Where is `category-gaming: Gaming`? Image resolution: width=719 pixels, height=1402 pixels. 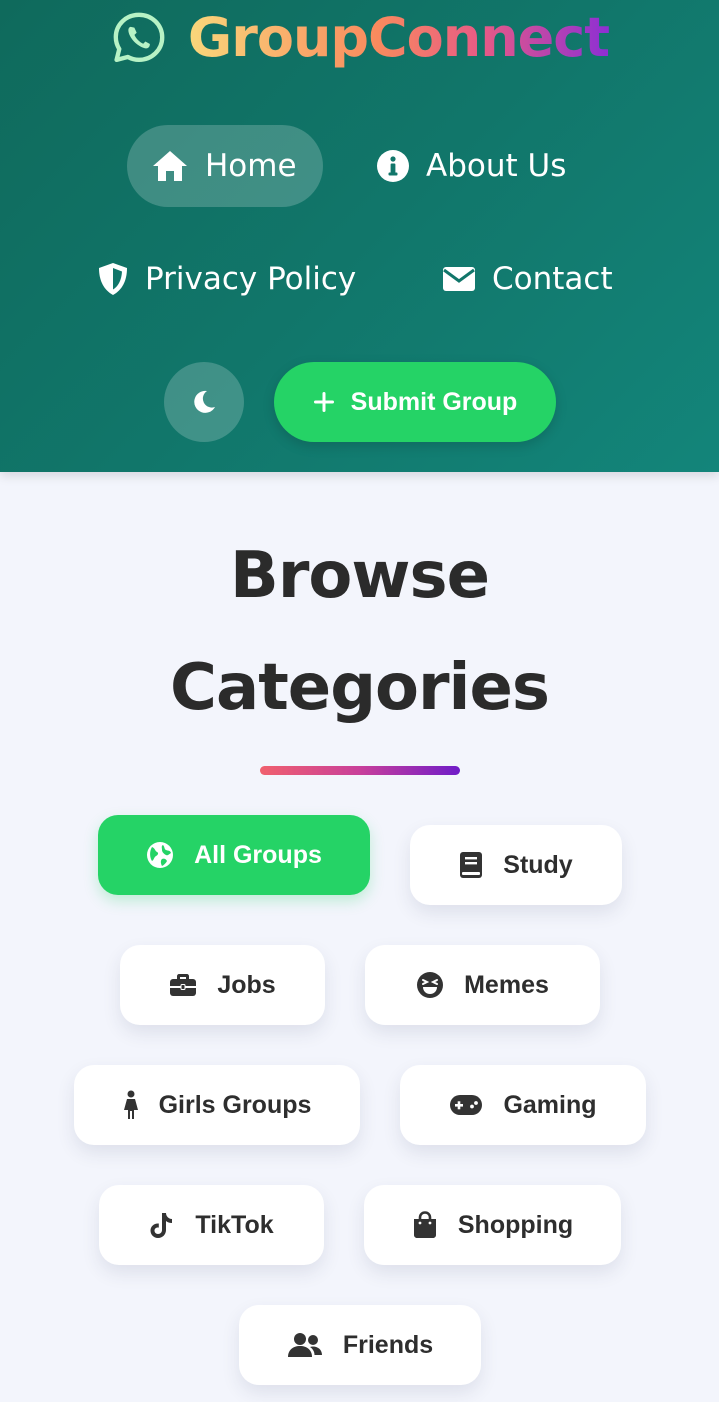 category-gaming: Gaming is located at coordinates (523, 1105).